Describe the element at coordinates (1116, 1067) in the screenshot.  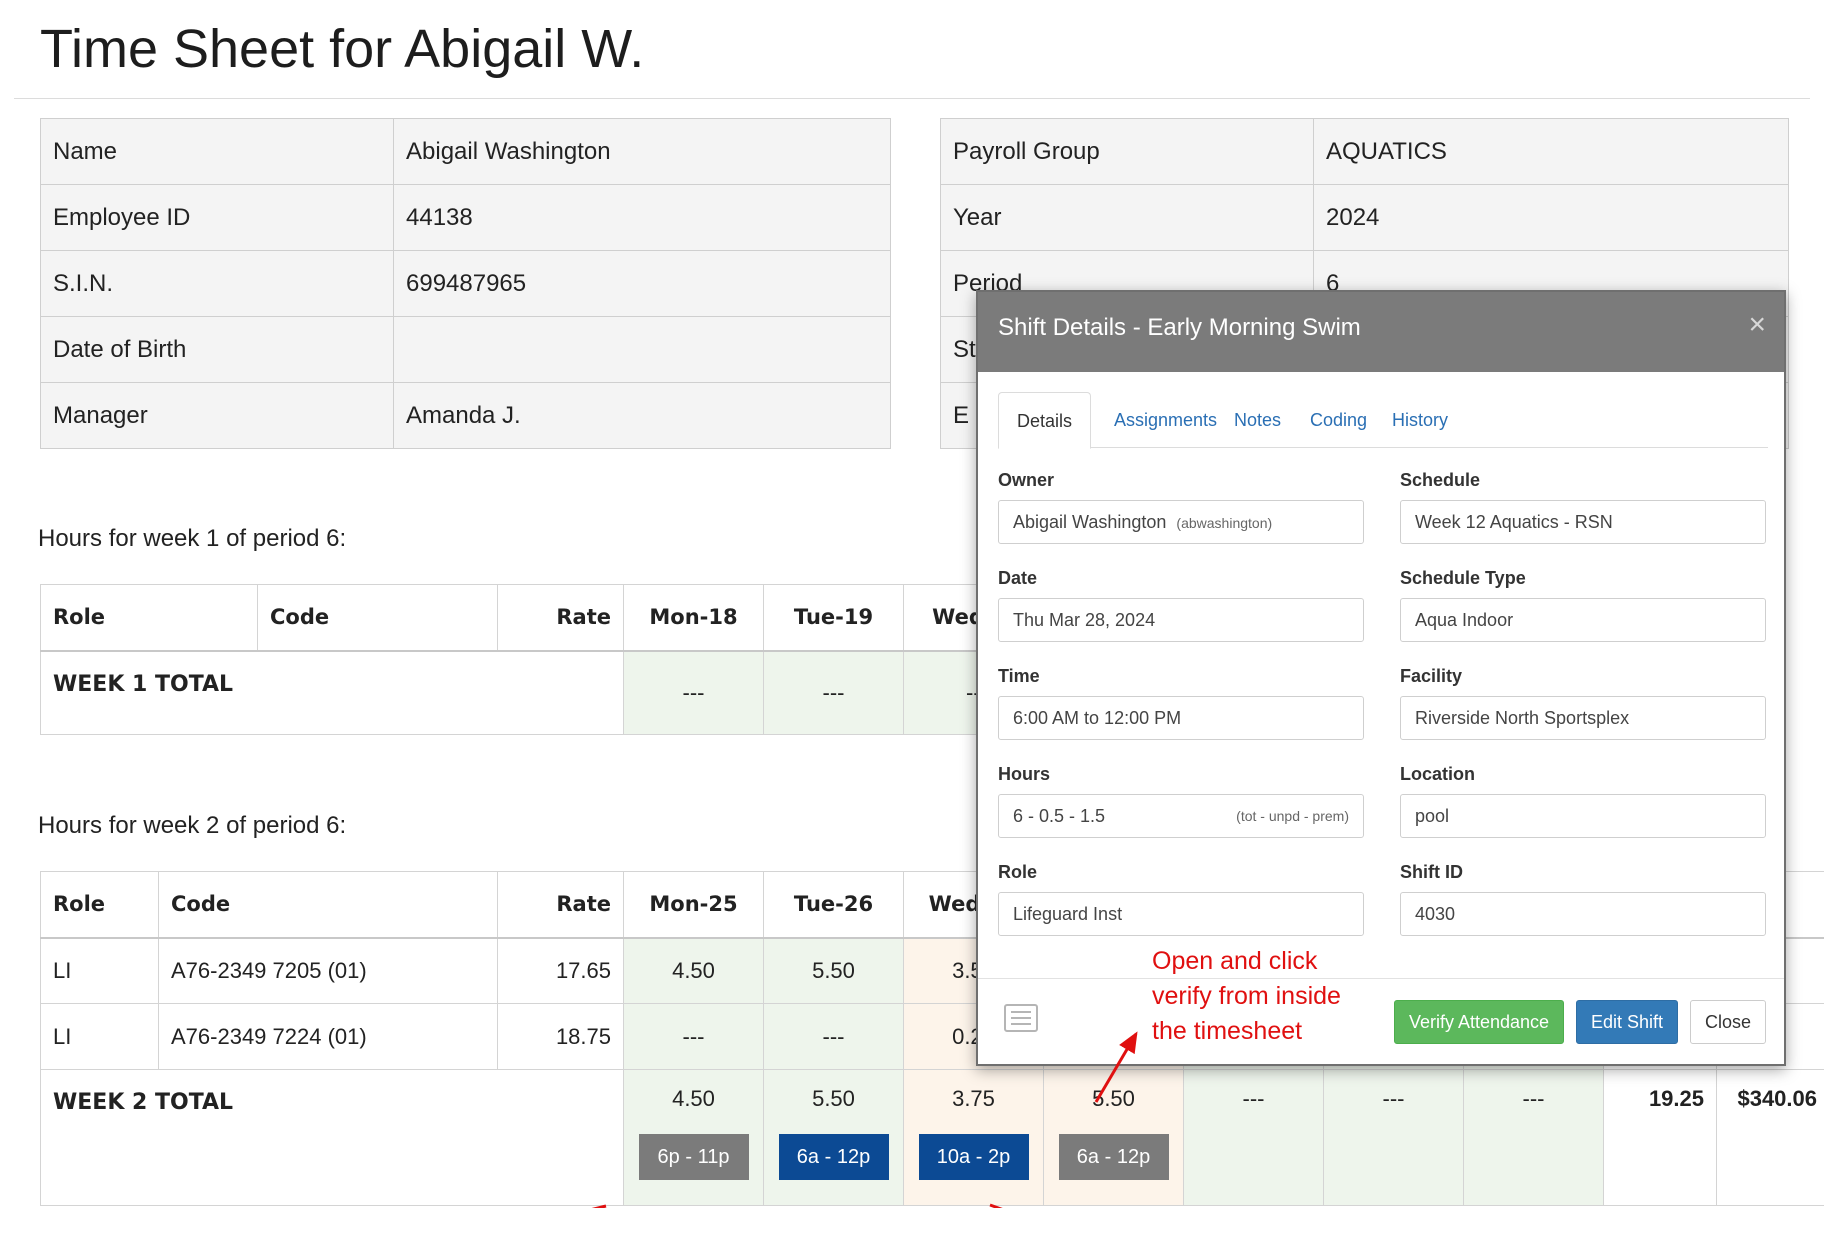
I see `annotation-arrow-line` at that location.